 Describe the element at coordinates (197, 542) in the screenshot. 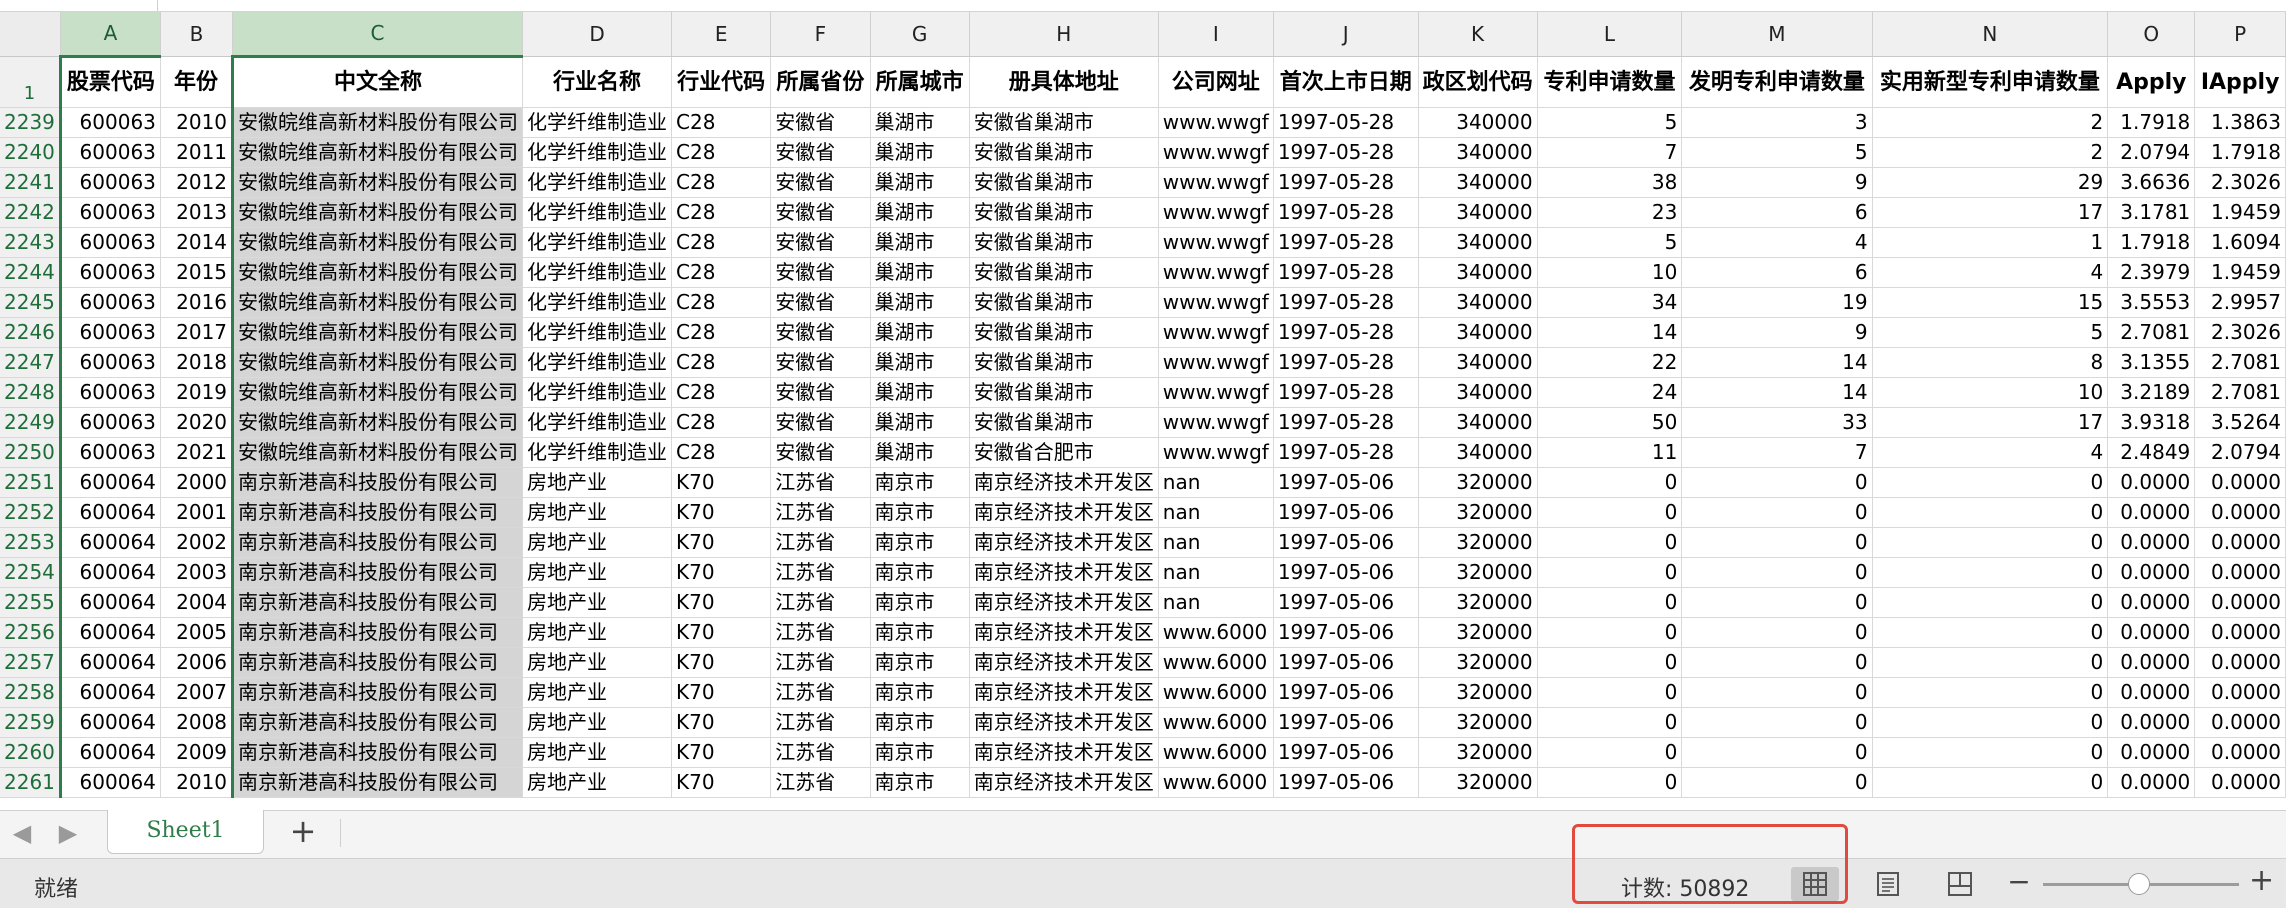

I see `table-cell: 2002` at that location.